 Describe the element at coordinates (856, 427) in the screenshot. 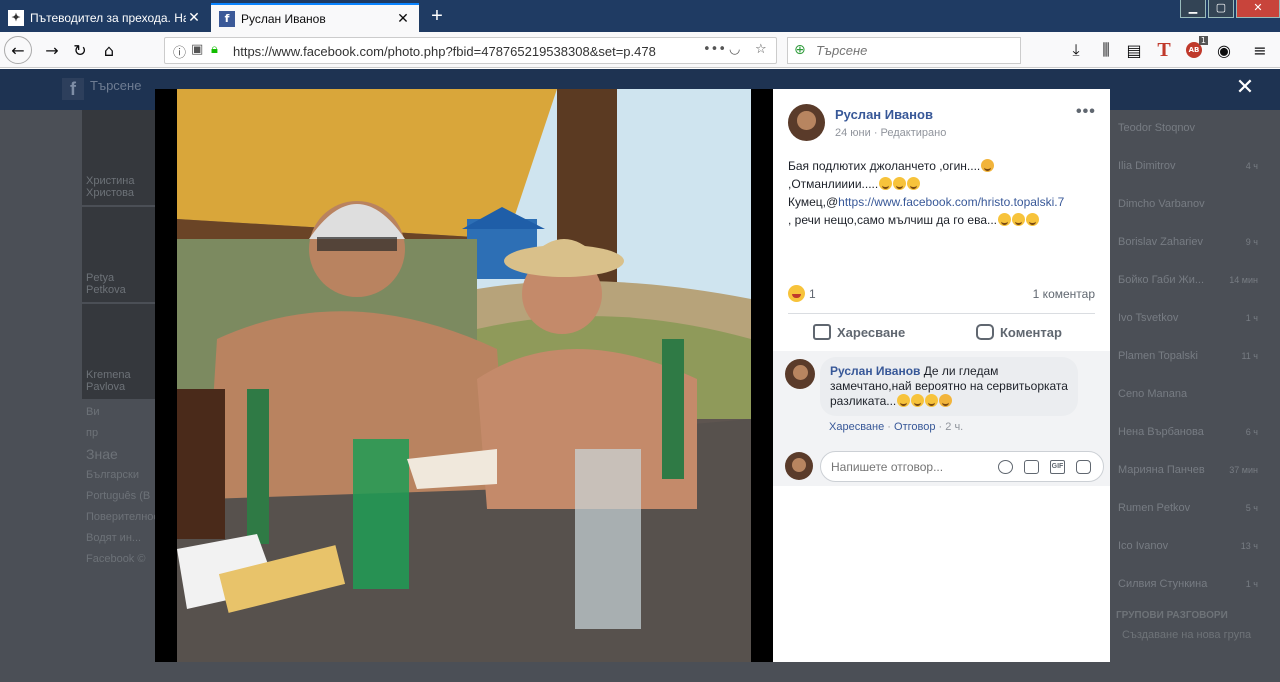

I see `comment-like-link: Харесване` at that location.